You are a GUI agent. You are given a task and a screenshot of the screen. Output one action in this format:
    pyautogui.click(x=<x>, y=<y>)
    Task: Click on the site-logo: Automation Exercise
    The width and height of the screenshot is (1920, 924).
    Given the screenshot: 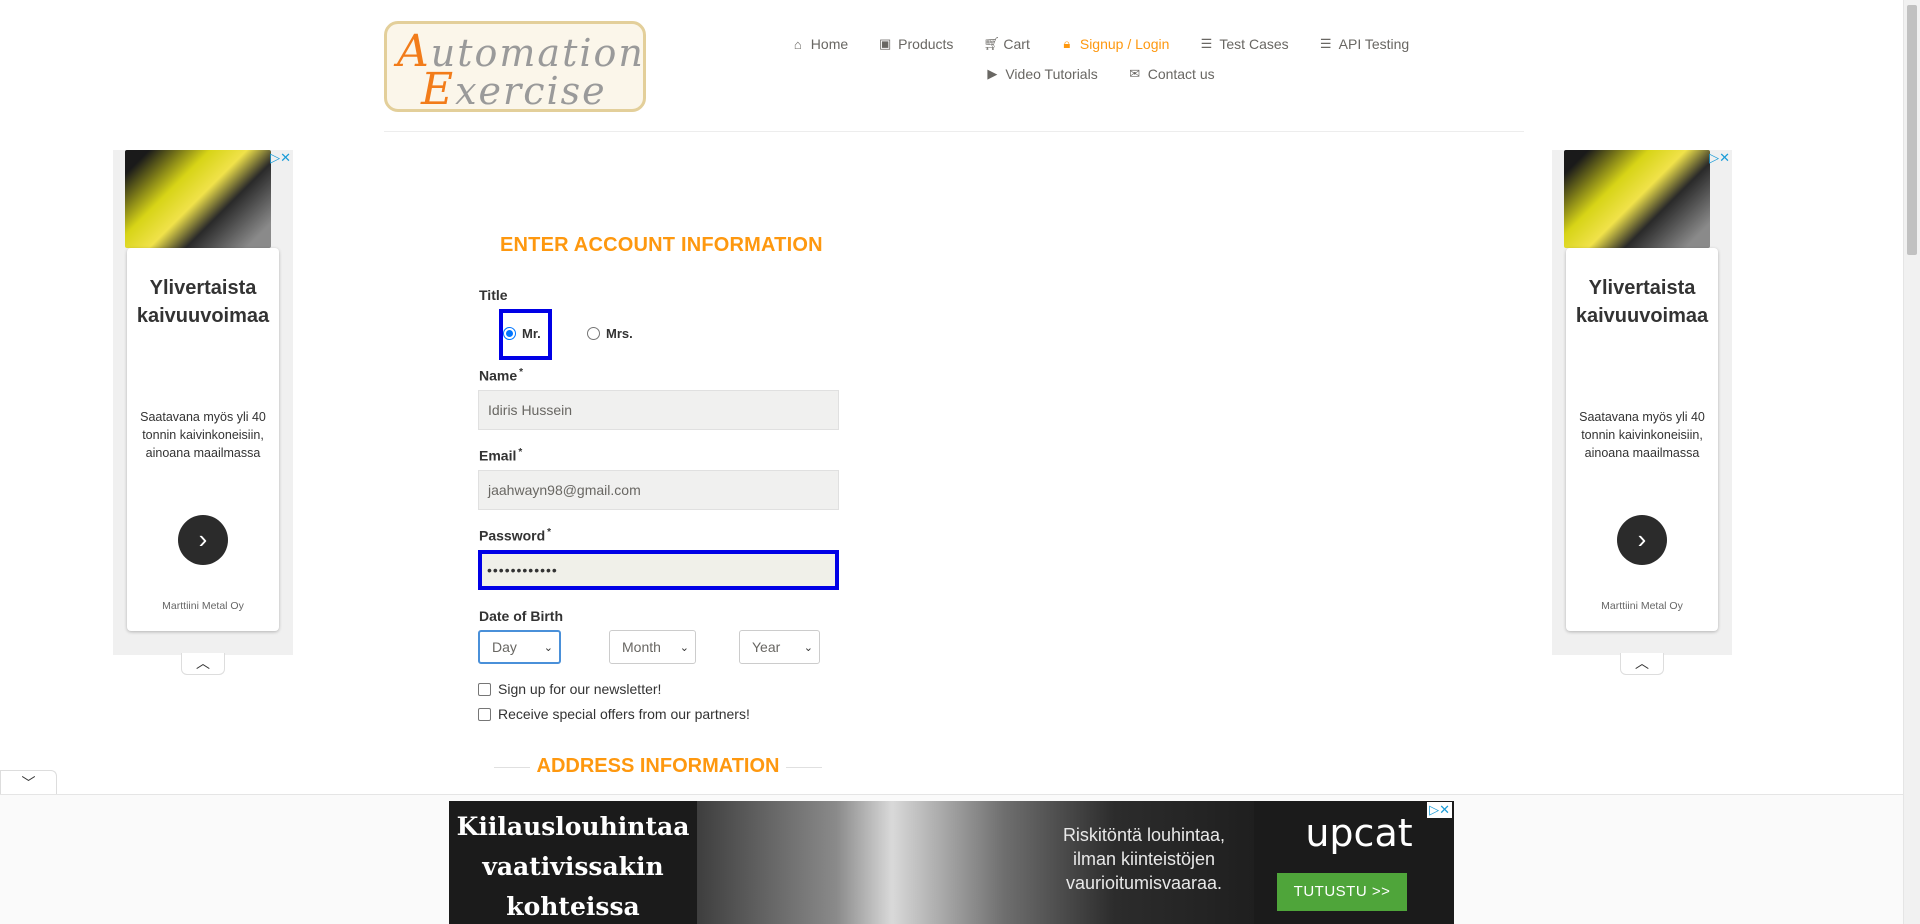 What is the action you would take?
    pyautogui.click(x=515, y=68)
    